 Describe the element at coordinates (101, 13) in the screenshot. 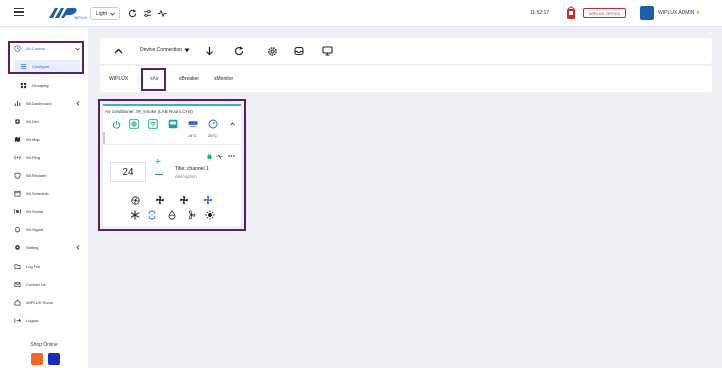

I see `theme-label: Light` at that location.